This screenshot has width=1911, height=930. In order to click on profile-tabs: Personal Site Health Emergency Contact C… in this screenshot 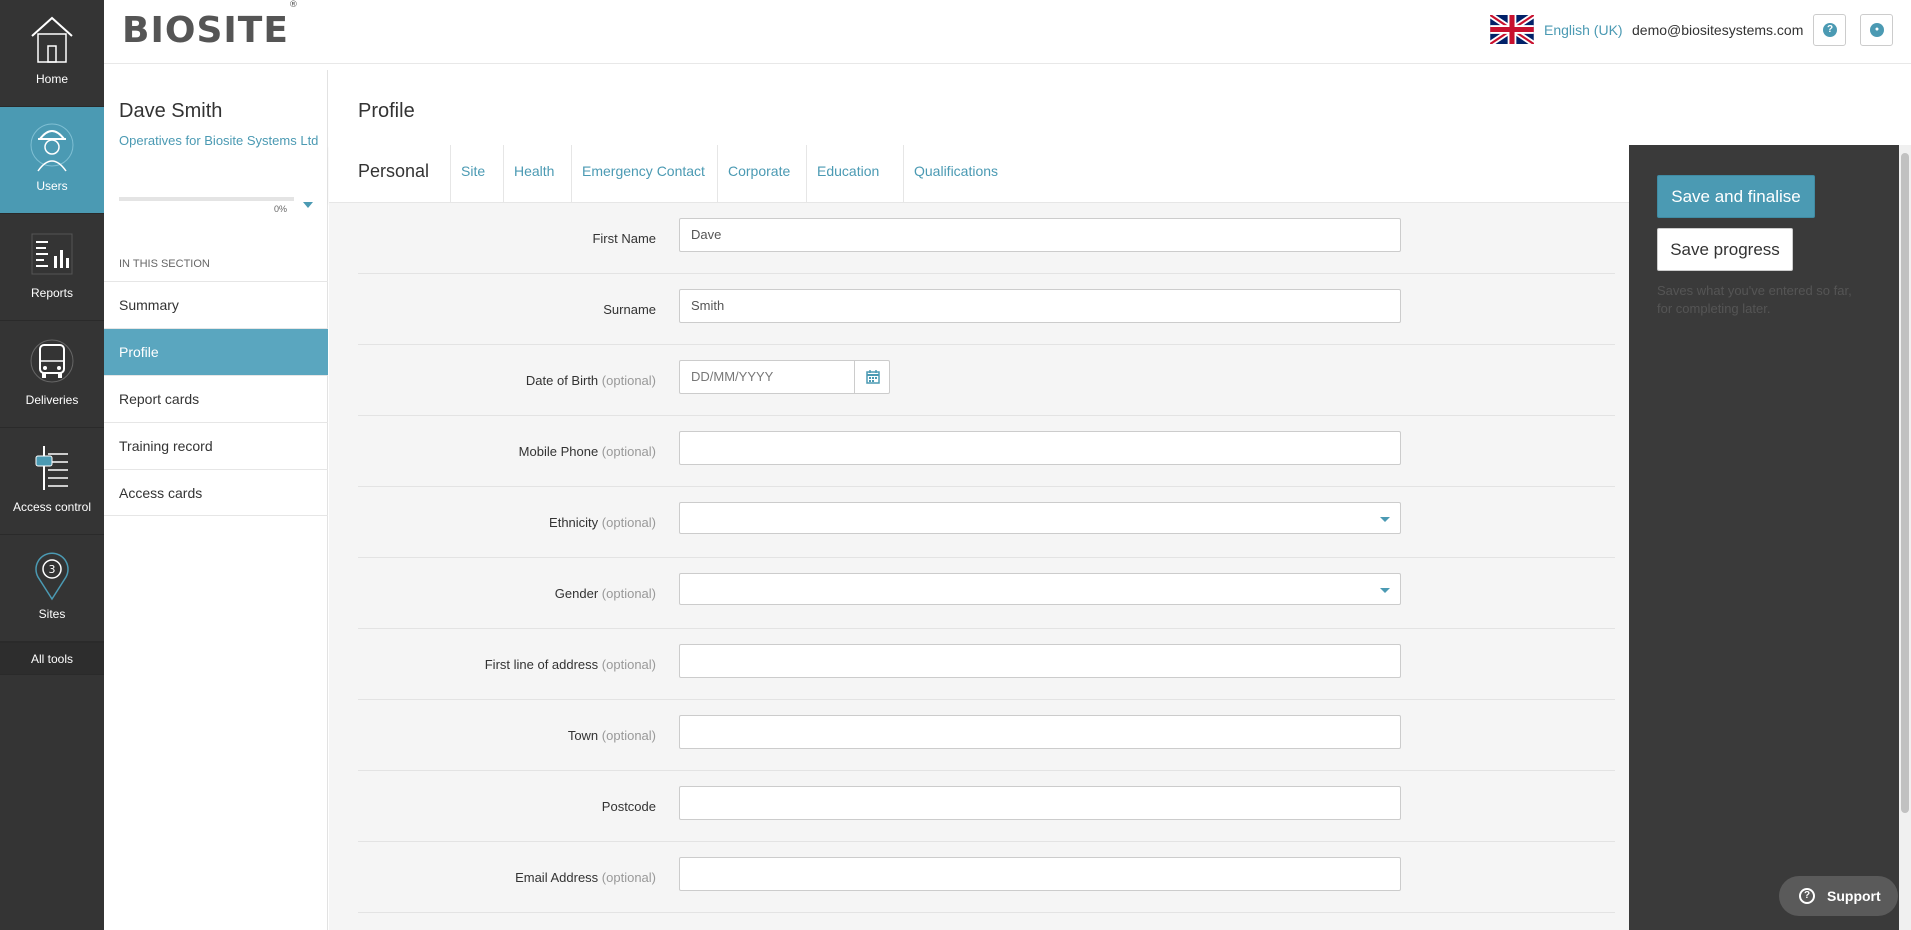, I will do `click(979, 174)`.